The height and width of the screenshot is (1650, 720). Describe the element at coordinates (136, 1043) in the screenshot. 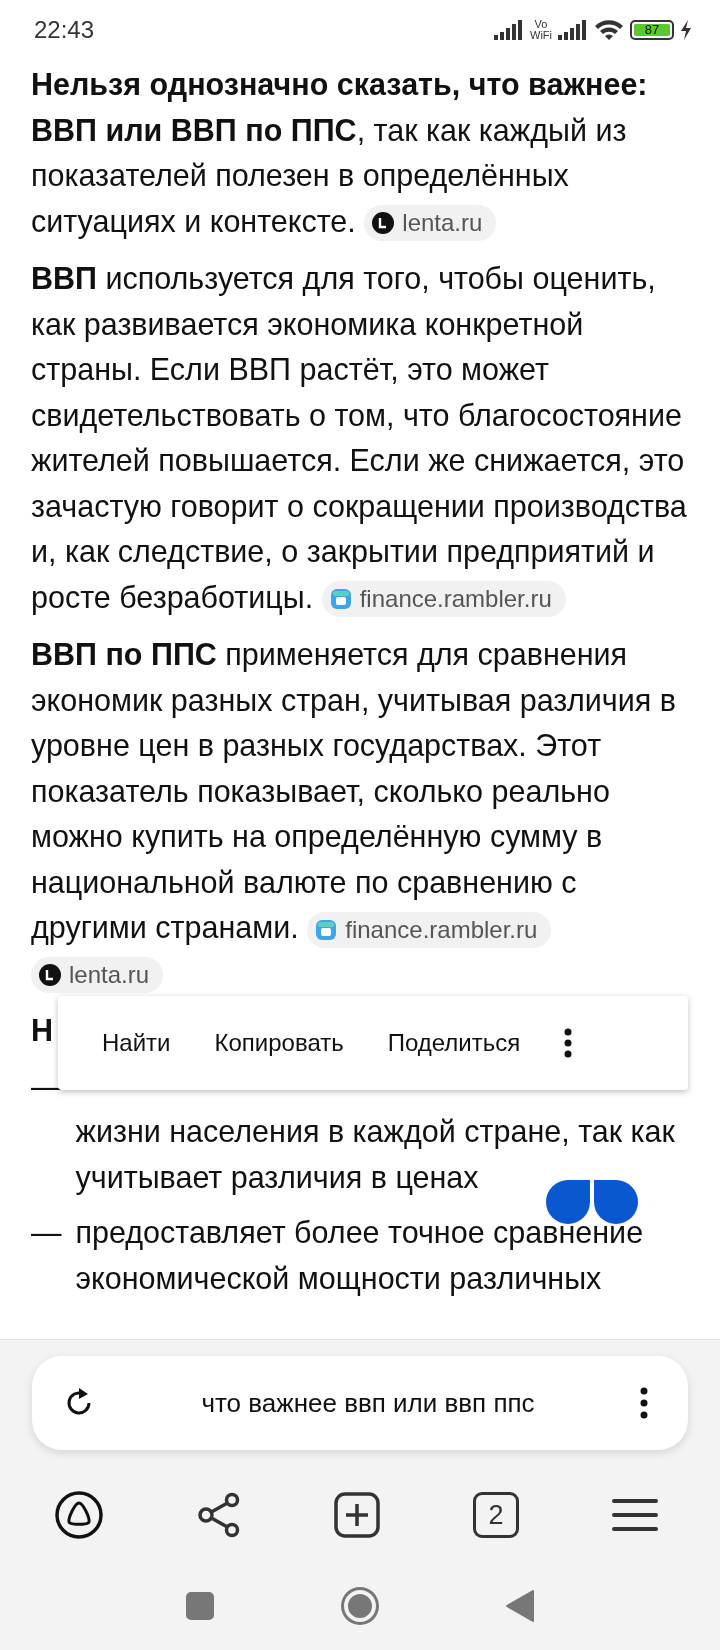

I see `menu-item: Найти` at that location.